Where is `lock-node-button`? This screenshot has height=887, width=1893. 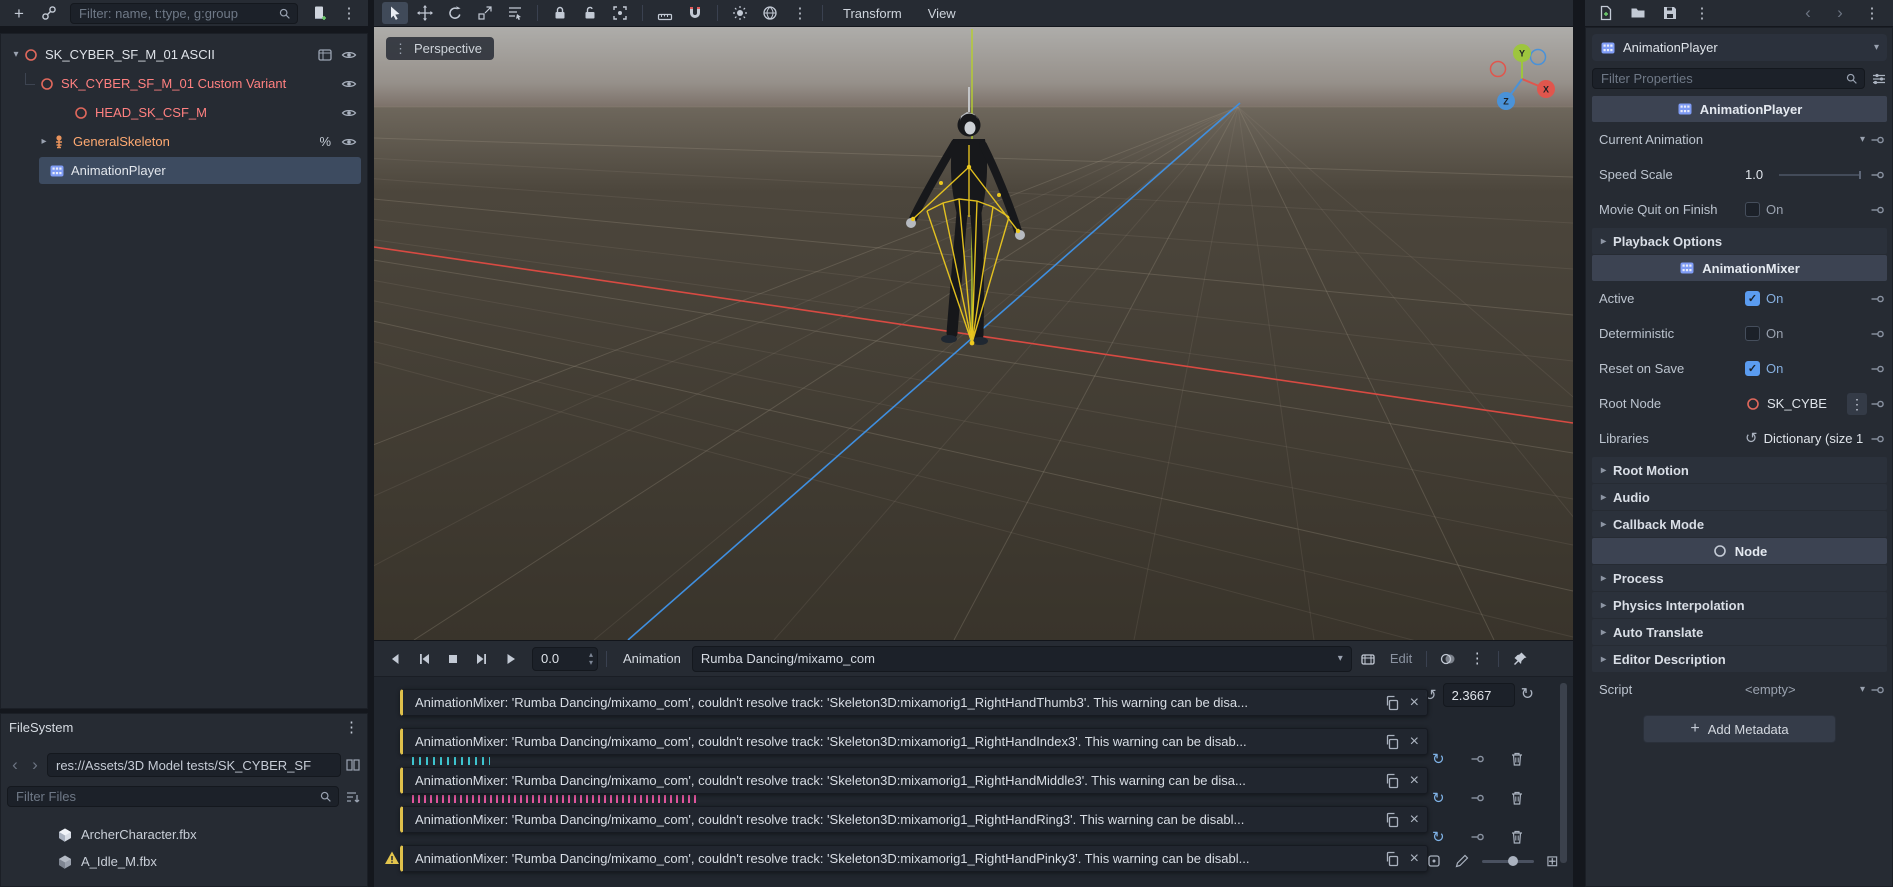
lock-node-button is located at coordinates (560, 13).